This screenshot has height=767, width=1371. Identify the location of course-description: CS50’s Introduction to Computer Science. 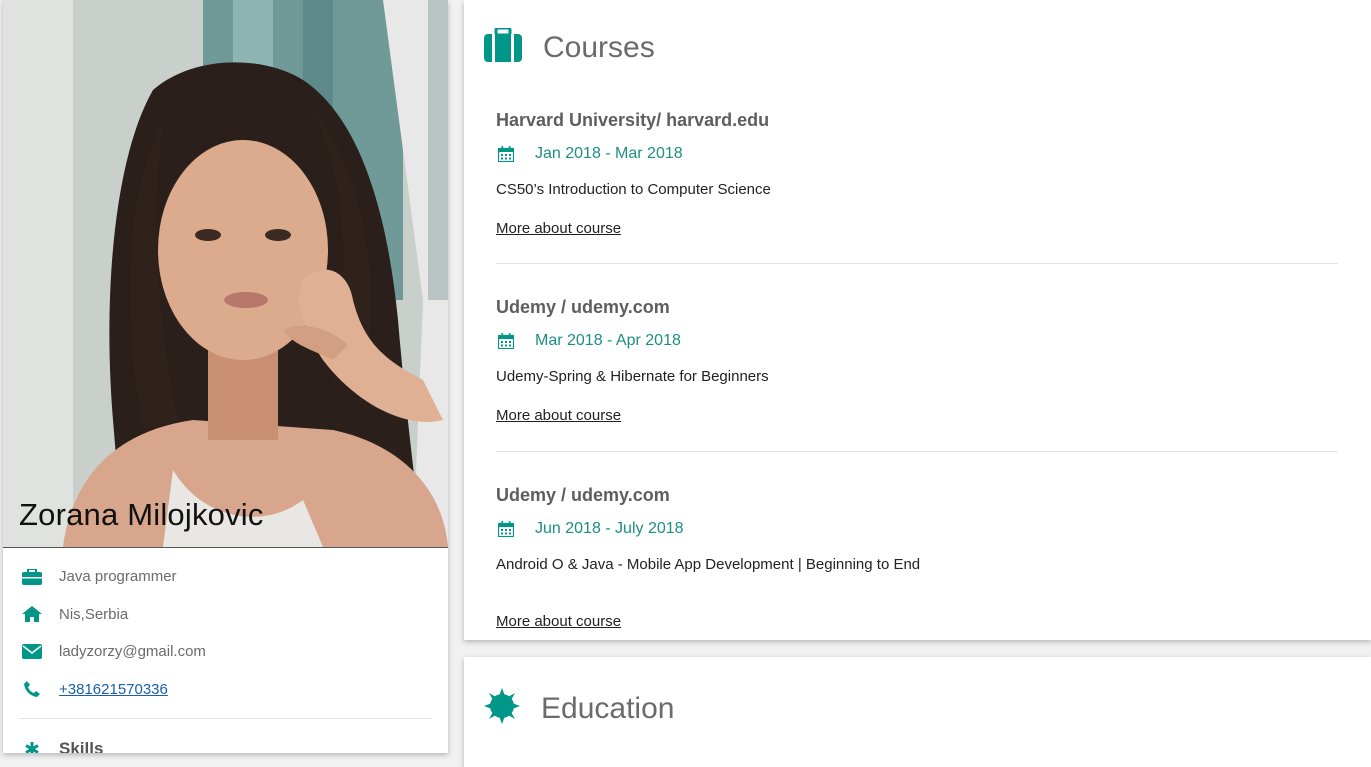
(633, 189).